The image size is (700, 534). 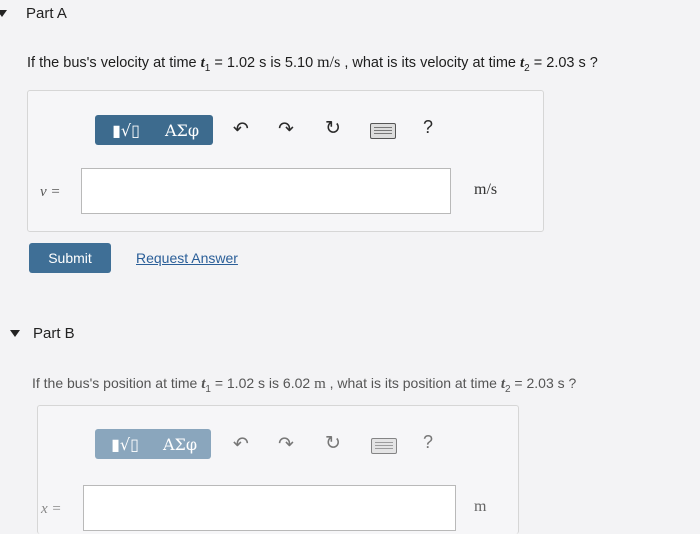 I want to click on position-label: x =, so click(x=51, y=509).